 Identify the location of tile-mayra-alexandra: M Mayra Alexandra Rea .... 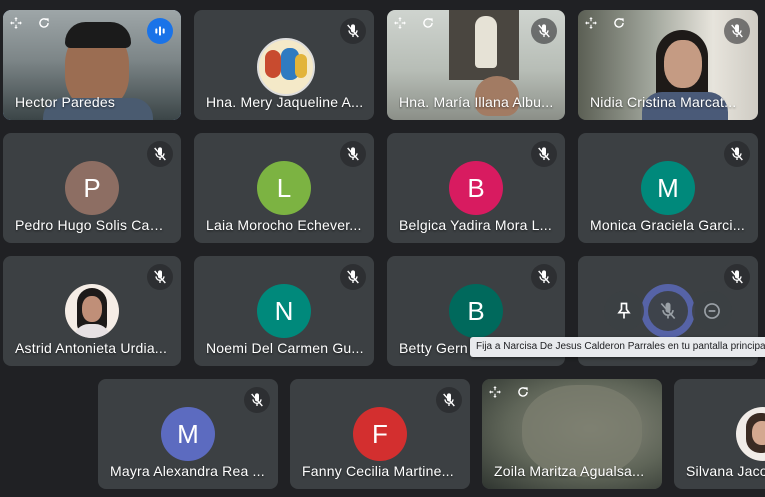
(188, 434).